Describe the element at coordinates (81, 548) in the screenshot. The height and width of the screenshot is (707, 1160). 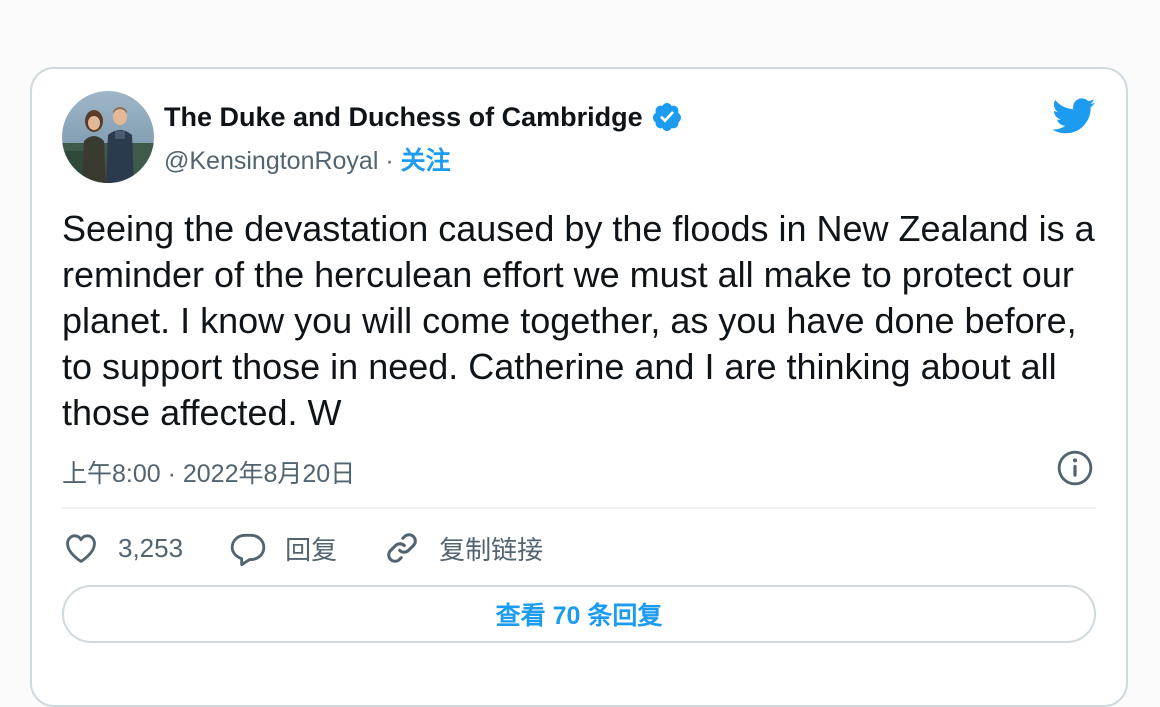
I see `heart-icon` at that location.